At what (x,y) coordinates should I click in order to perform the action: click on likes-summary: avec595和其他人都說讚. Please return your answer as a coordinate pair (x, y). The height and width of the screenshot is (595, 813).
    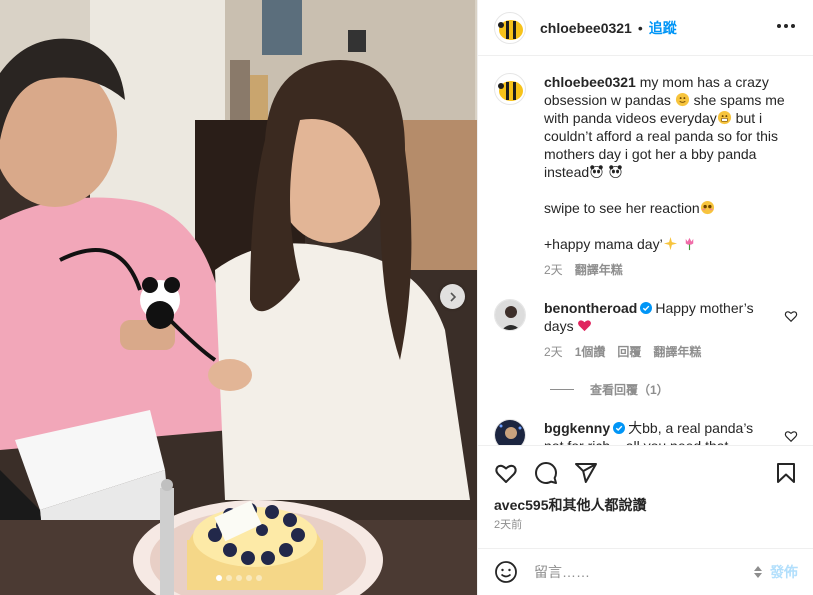
    Looking at the image, I should click on (570, 505).